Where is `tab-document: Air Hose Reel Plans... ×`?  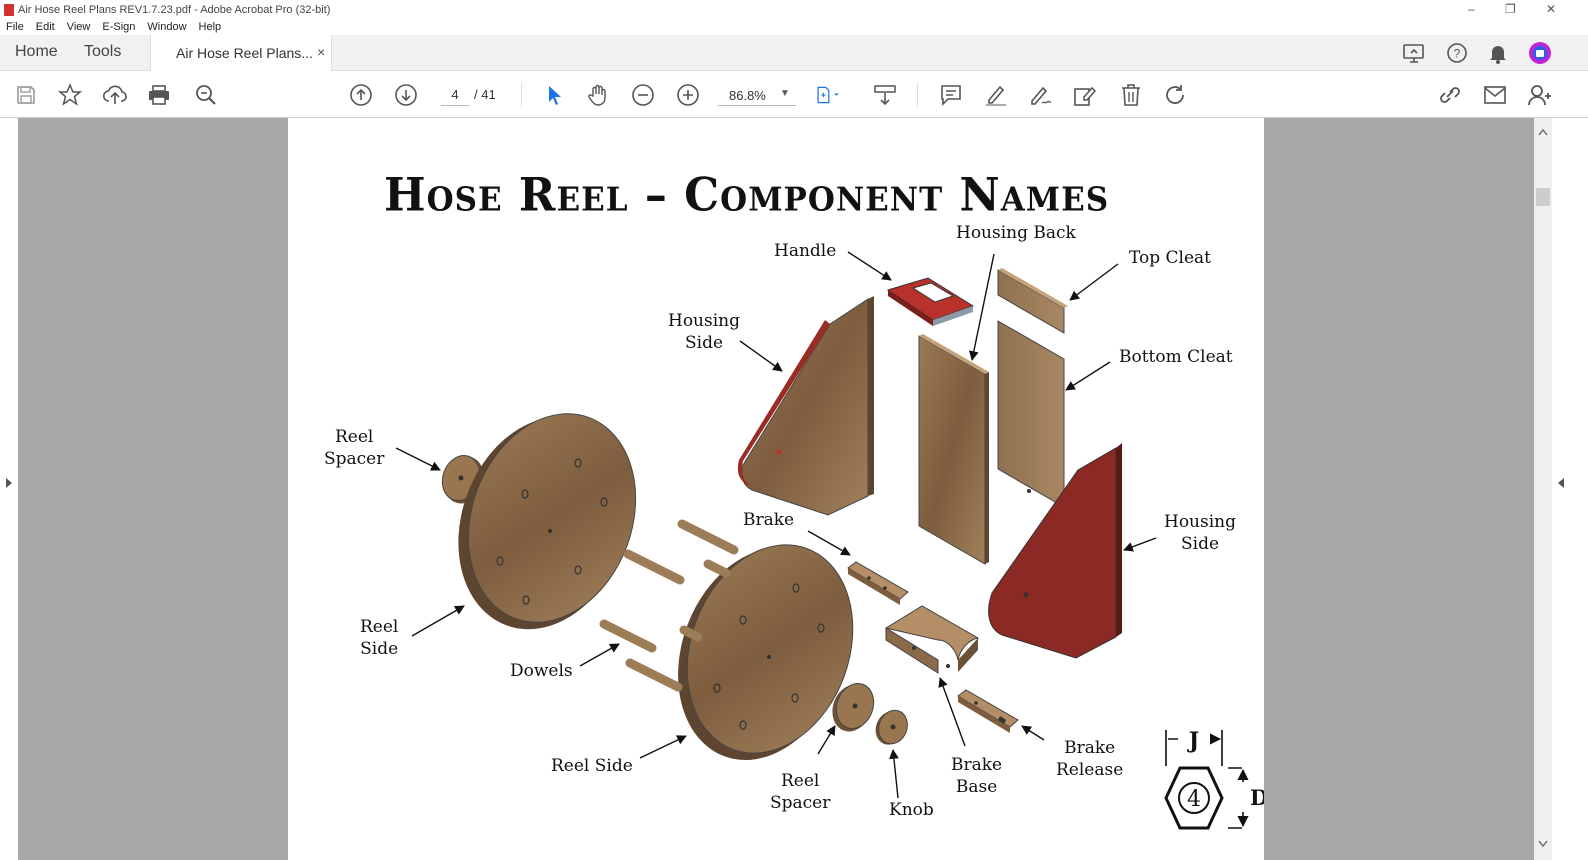 tab-document: Air Hose Reel Plans... × is located at coordinates (241, 53).